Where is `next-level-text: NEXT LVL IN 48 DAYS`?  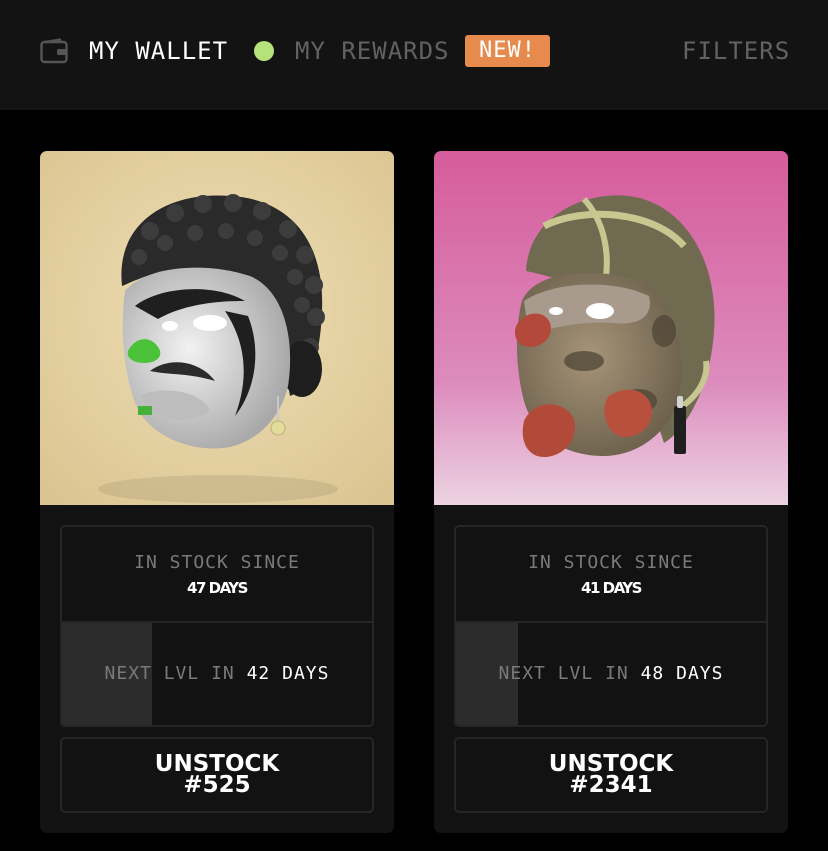
next-level-text: NEXT LVL IN 48 DAYS is located at coordinates (611, 674).